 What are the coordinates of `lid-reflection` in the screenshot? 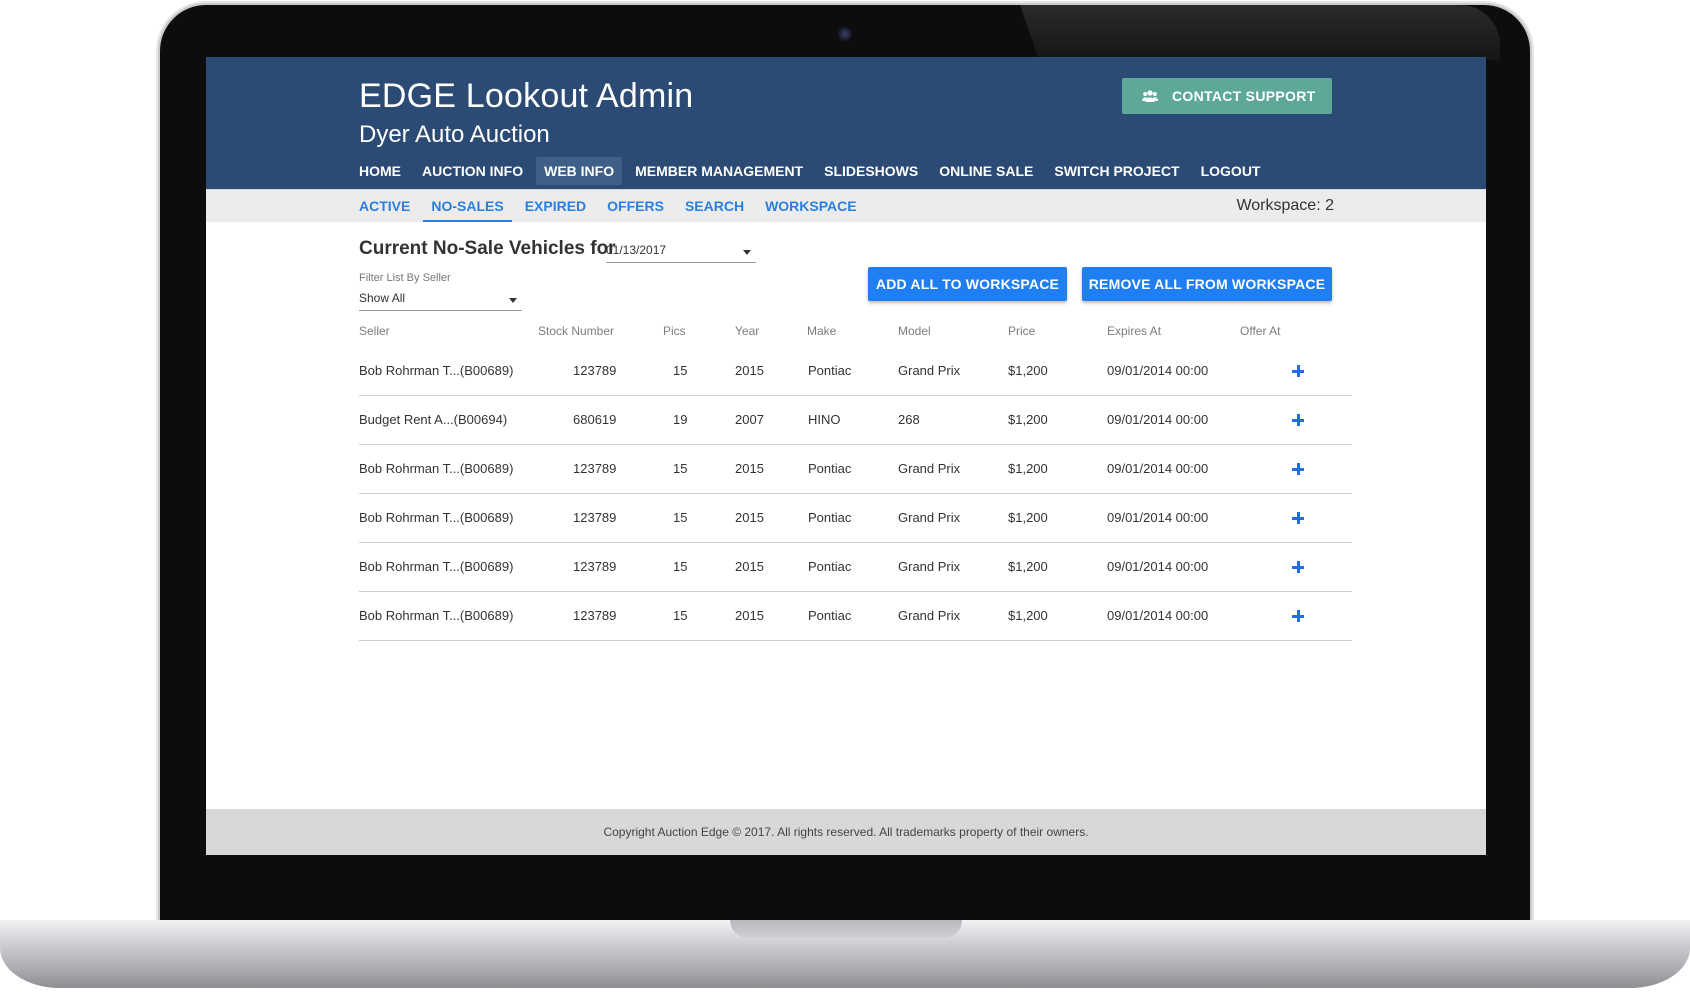 It's located at (1260, 32).